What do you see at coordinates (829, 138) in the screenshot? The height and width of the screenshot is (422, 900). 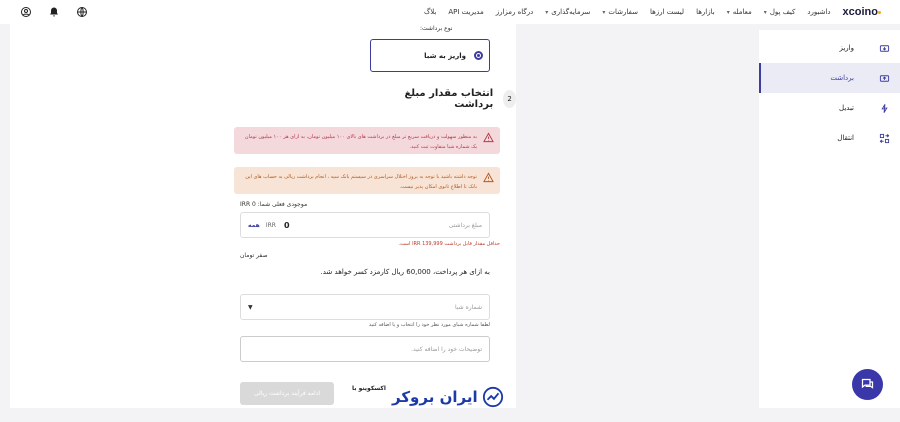 I see `sidebar-item-transfer: انتقال` at bounding box center [829, 138].